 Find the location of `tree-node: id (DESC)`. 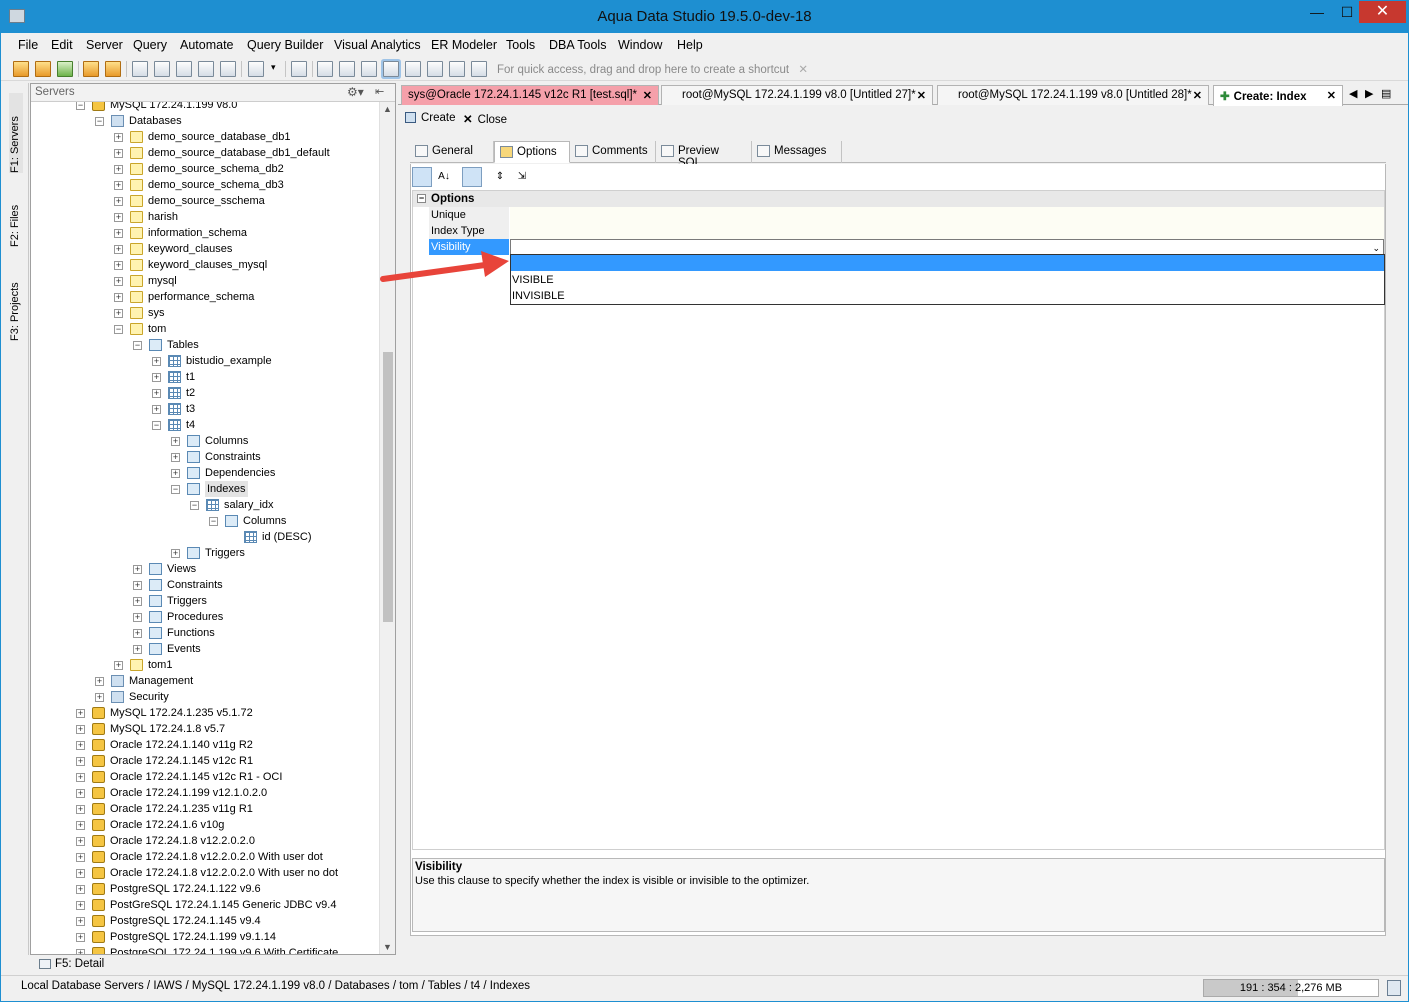

tree-node: id (DESC) is located at coordinates (205, 537).